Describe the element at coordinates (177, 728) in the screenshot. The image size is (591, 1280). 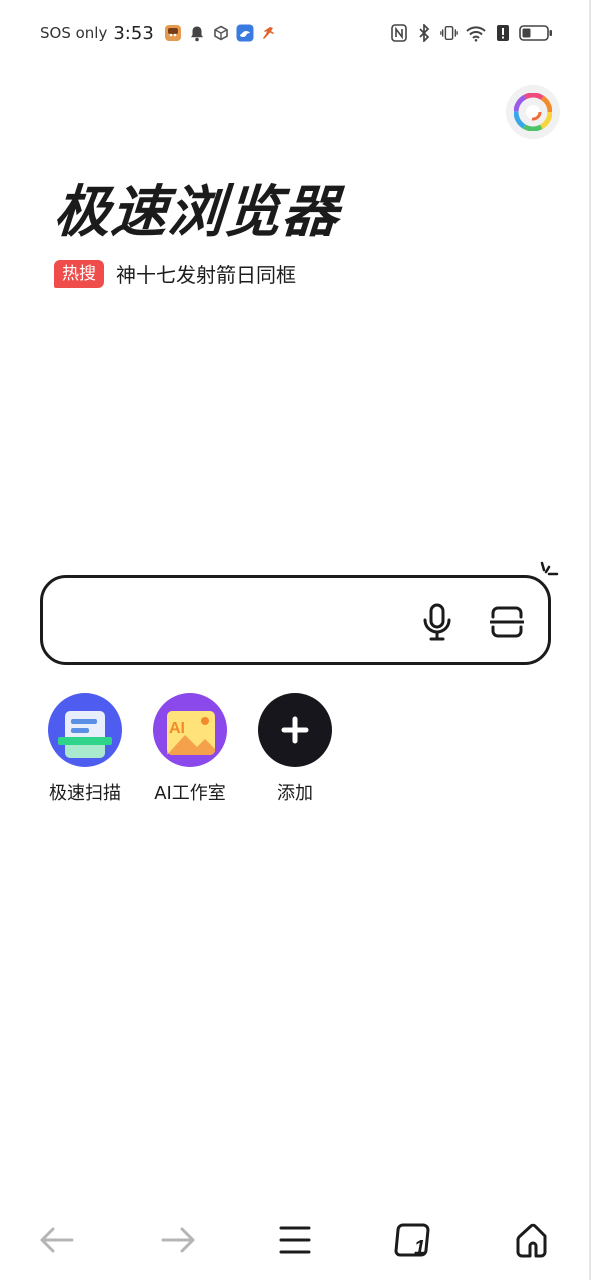
I see `ai-icon-text: AI` at that location.